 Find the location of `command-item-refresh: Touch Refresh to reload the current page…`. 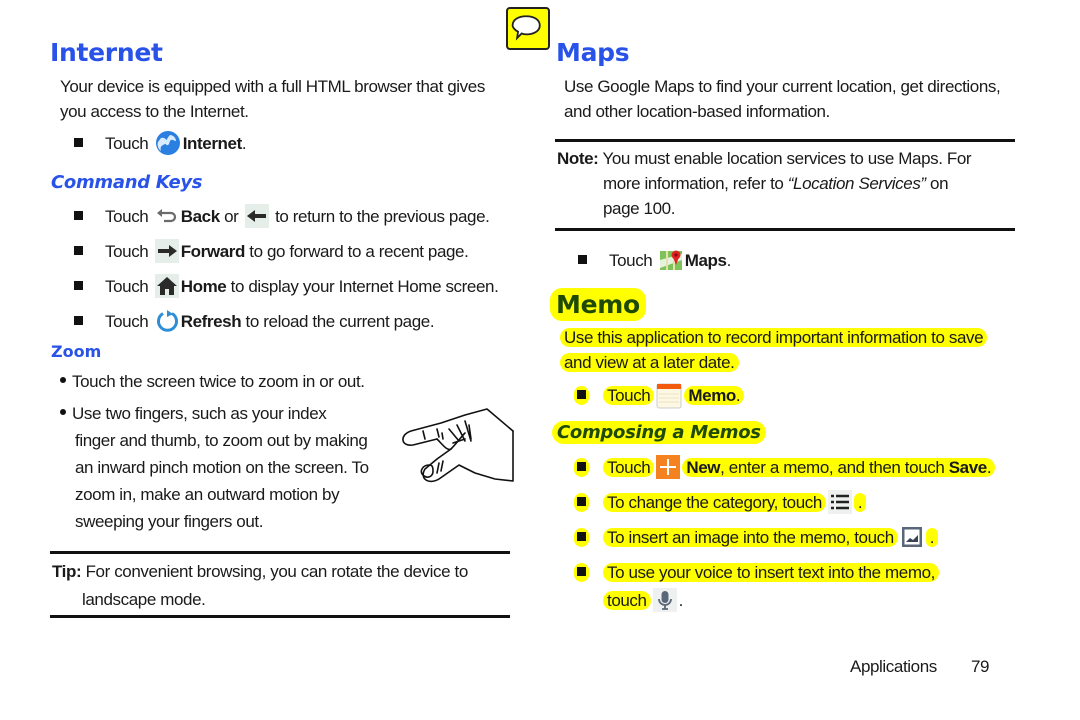

command-item-refresh: Touch Refresh to reload the current page… is located at coordinates (254, 322).